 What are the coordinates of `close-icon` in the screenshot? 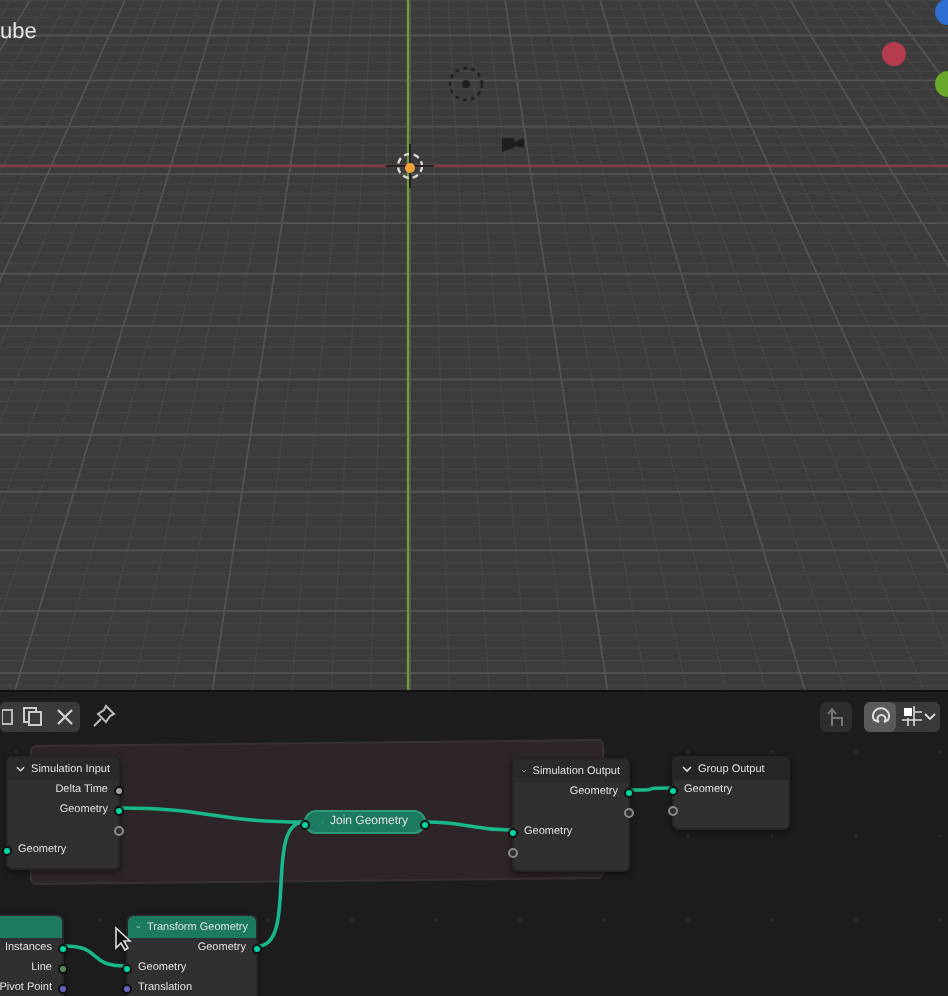 It's located at (64, 716).